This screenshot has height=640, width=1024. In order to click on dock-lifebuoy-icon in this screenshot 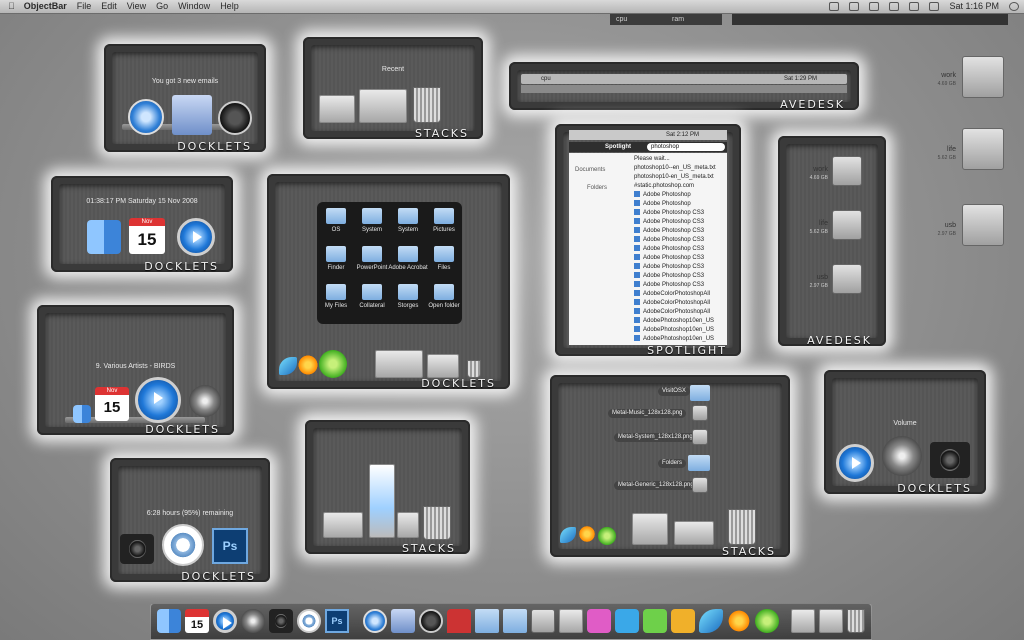, I will do `click(309, 621)`.